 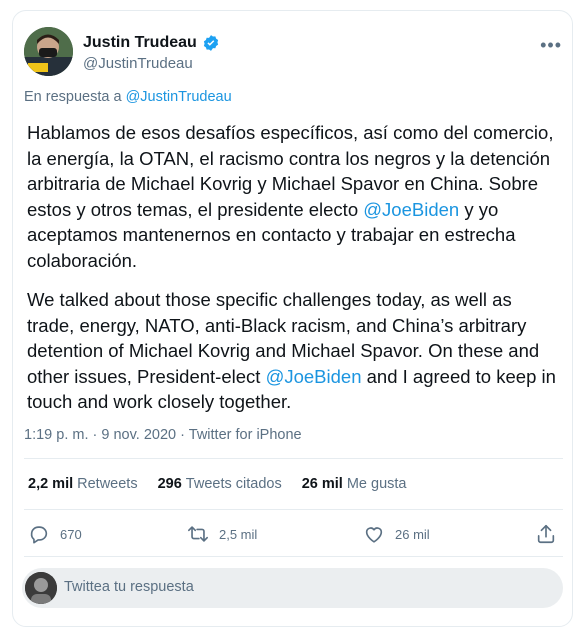 I want to click on reply-context-prefix: En respuesta a, so click(x=73, y=97).